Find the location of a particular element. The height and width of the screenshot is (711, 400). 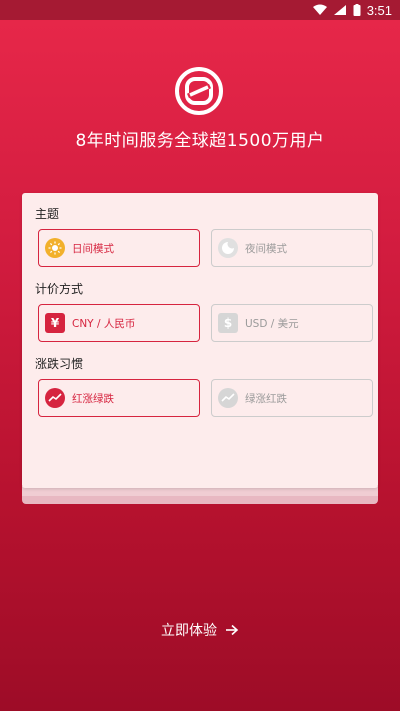

signal-icon is located at coordinates (339, 10).